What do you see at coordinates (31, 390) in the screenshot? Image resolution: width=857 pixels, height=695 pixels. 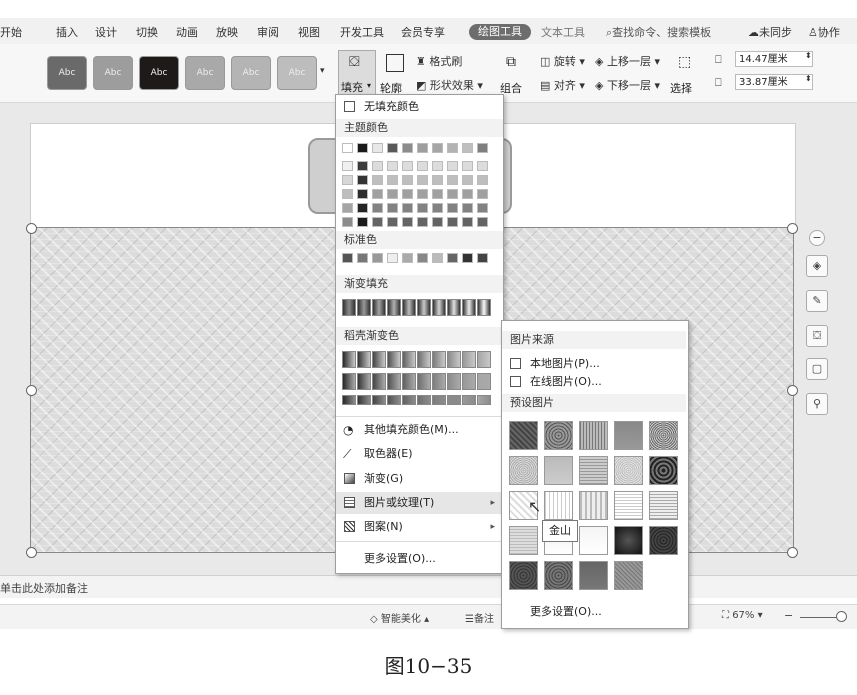 I see `resize-handle-ml` at bounding box center [31, 390].